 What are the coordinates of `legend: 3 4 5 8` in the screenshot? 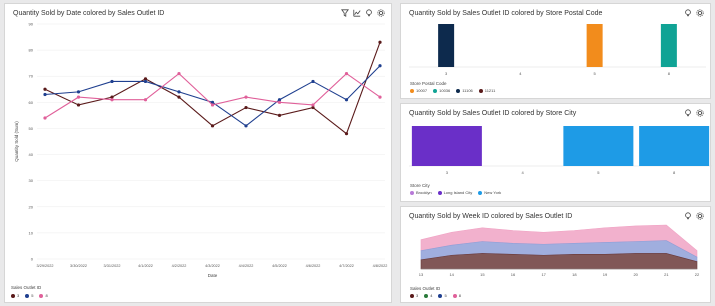 It's located at (435, 295).